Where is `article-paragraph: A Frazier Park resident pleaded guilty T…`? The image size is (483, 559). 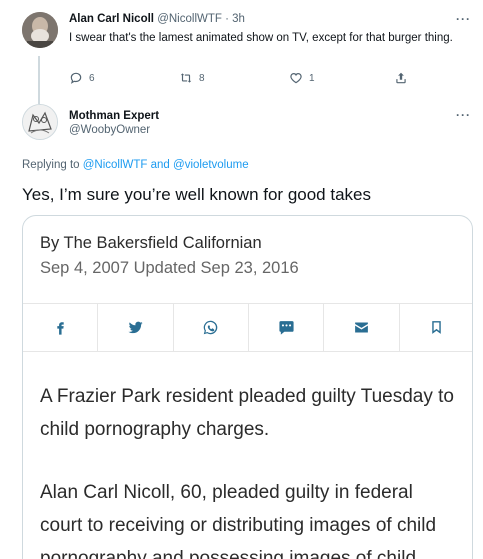
article-paragraph: A Frazier Park resident pleaded guilty T… is located at coordinates (247, 413).